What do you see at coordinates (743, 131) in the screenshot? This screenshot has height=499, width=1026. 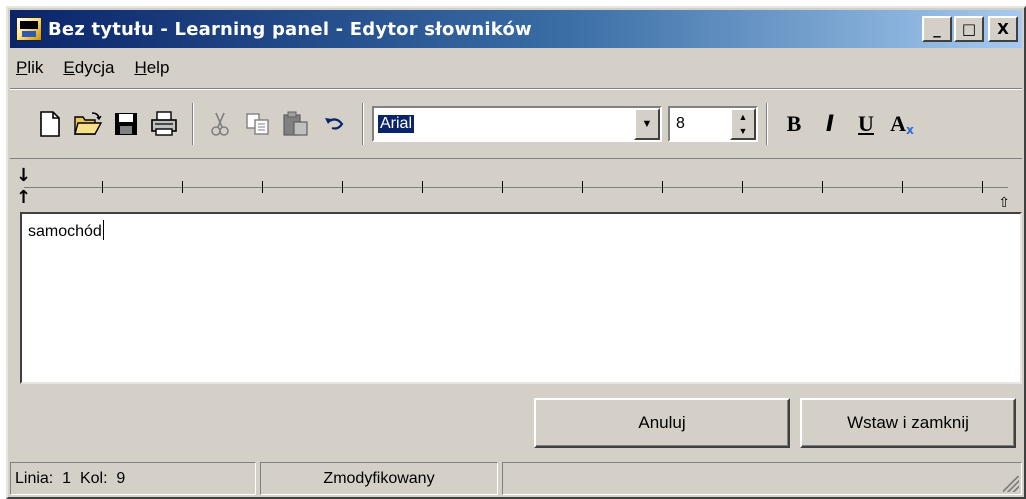 I see `spin-down-icon: ▼` at bounding box center [743, 131].